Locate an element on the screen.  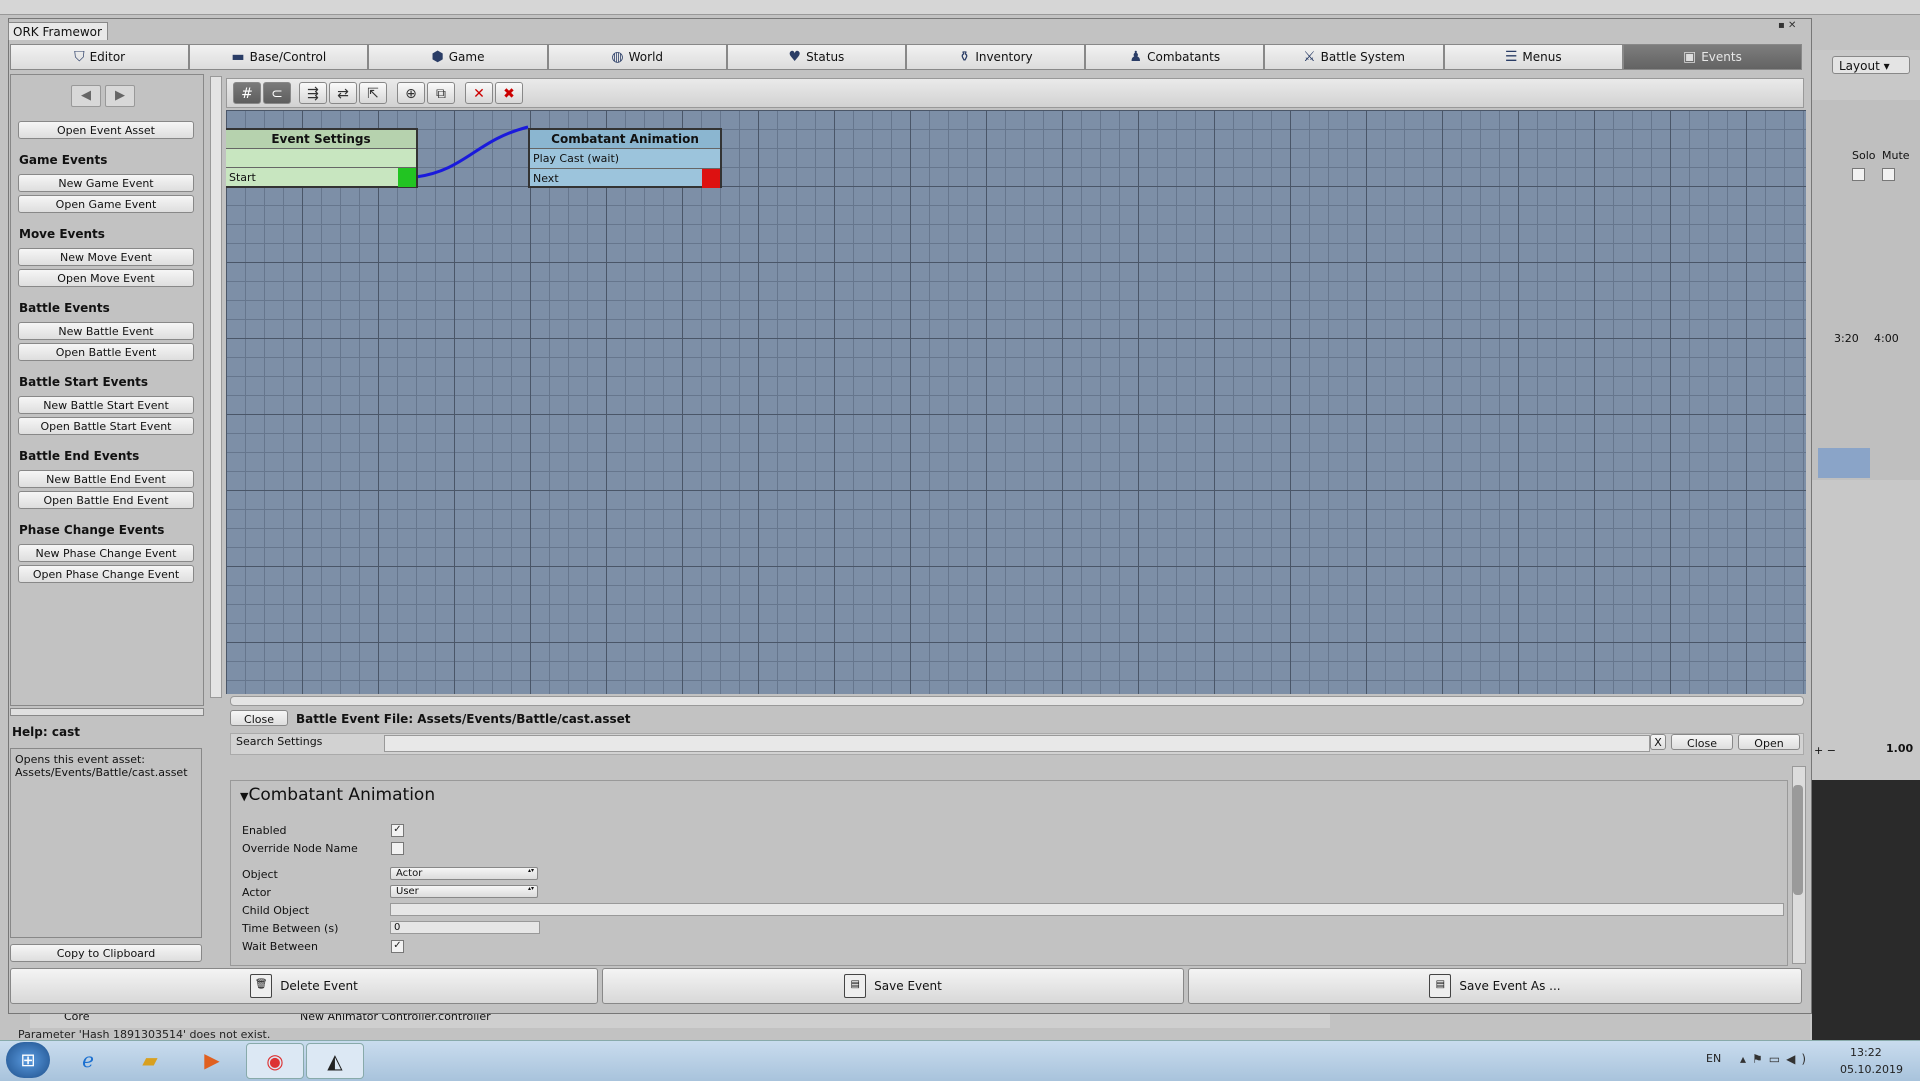
tab-status: ♥ Status is located at coordinates (816, 57).